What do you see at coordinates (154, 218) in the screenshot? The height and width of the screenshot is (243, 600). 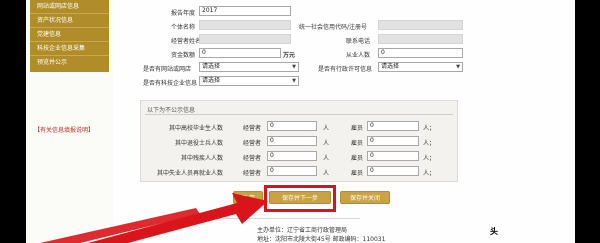 I see `red-arrow-icon` at bounding box center [154, 218].